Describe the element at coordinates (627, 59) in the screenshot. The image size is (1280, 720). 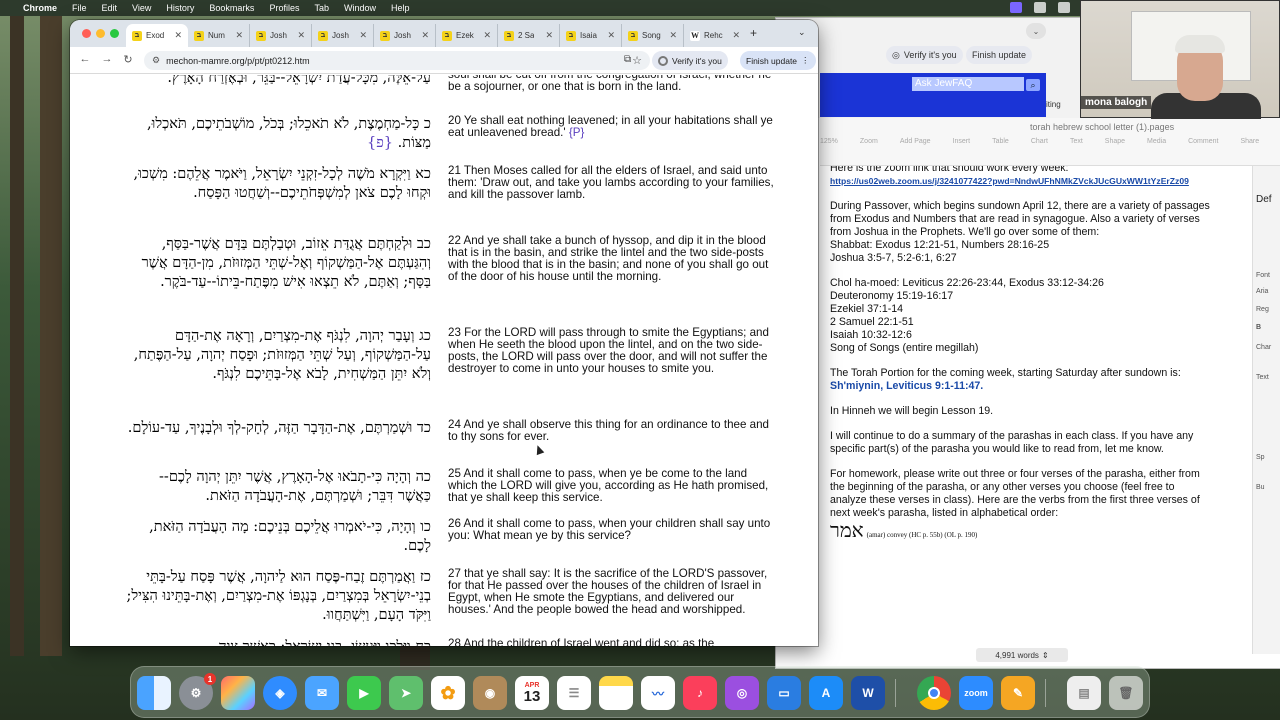
I see `extension-icon: ⧉` at that location.